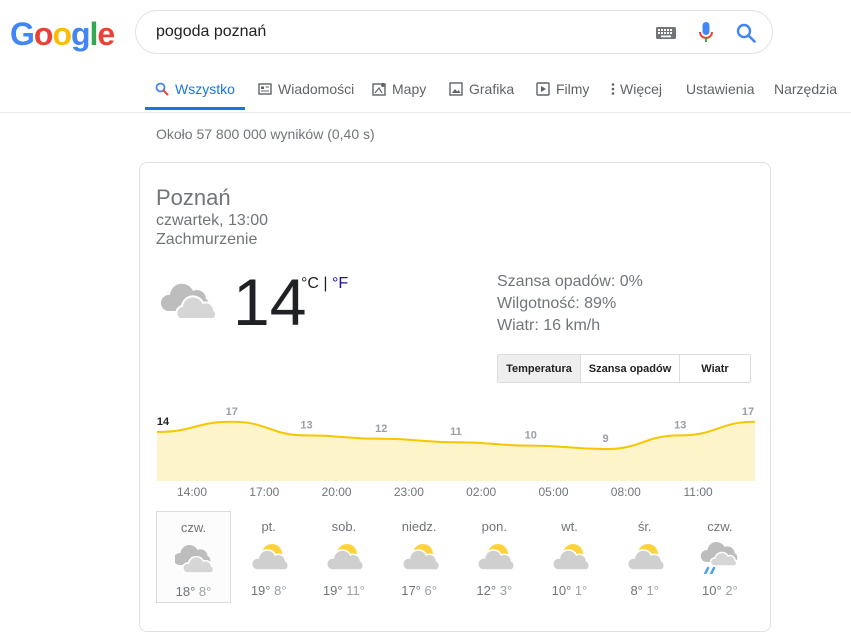  What do you see at coordinates (557, 303) in the screenshot?
I see `humidity: Wilgotność: 89%` at bounding box center [557, 303].